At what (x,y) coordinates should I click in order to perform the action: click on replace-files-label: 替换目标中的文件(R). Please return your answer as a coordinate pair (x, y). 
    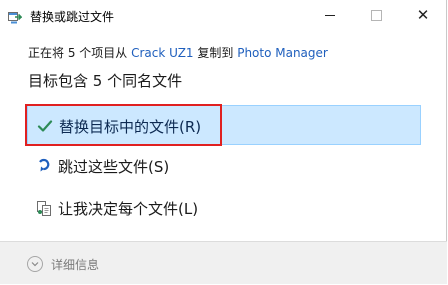
    Looking at the image, I should click on (130, 127).